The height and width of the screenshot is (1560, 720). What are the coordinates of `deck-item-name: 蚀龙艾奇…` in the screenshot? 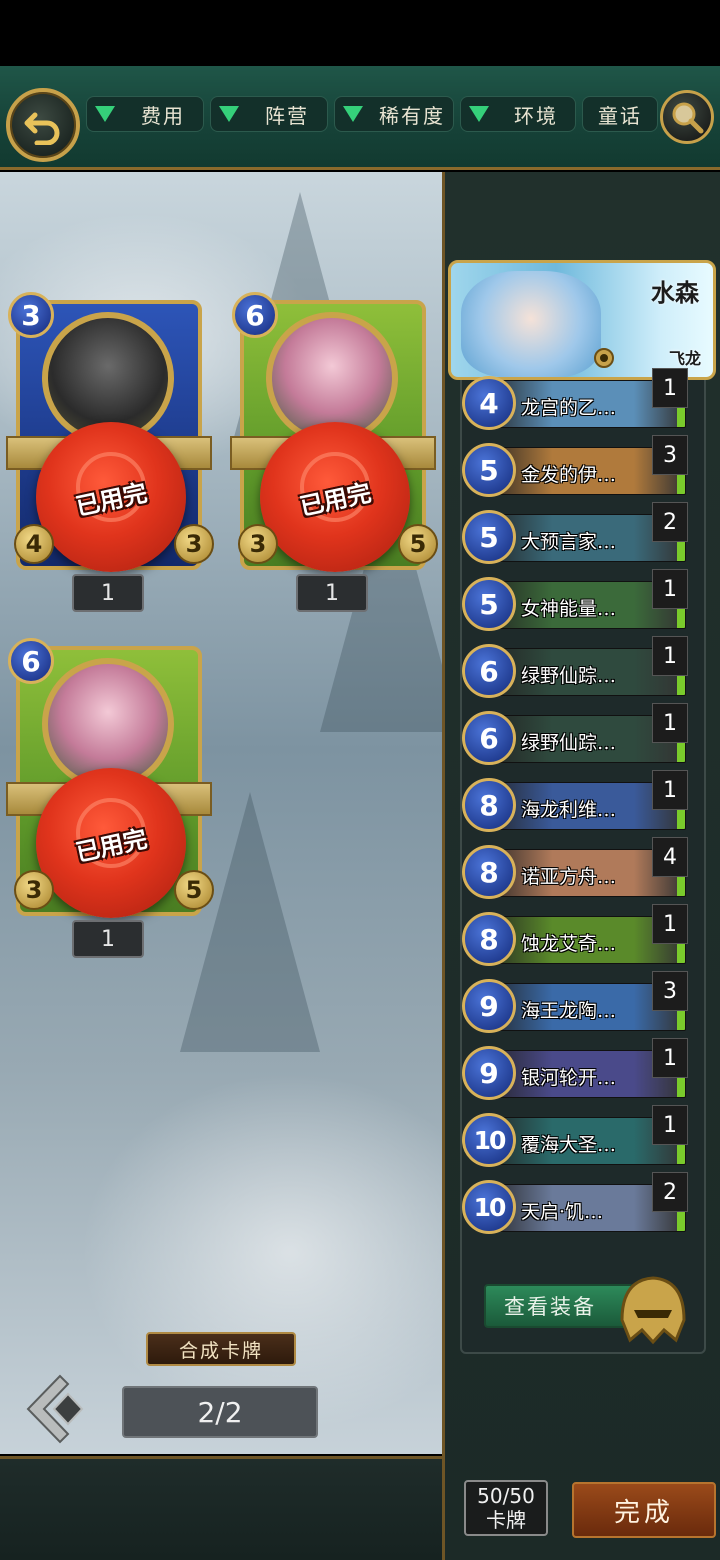 It's located at (569, 944).